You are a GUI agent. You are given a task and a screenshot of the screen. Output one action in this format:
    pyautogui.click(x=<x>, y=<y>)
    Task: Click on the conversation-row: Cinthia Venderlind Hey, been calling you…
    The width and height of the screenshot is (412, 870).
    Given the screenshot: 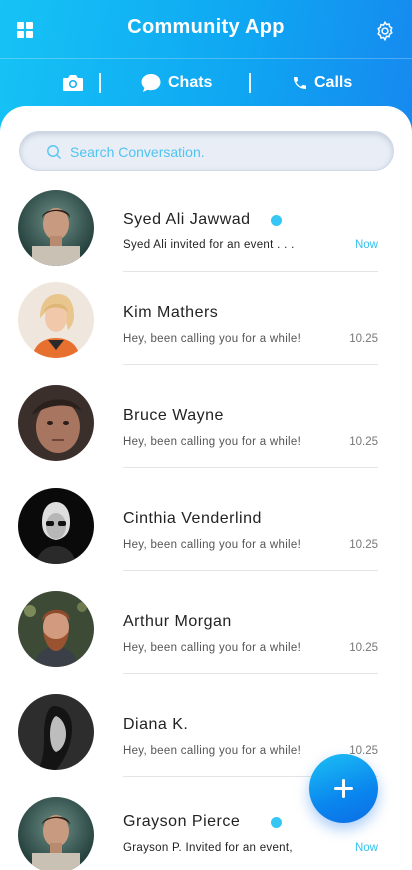 What is the action you would take?
    pyautogui.click(x=206, y=539)
    